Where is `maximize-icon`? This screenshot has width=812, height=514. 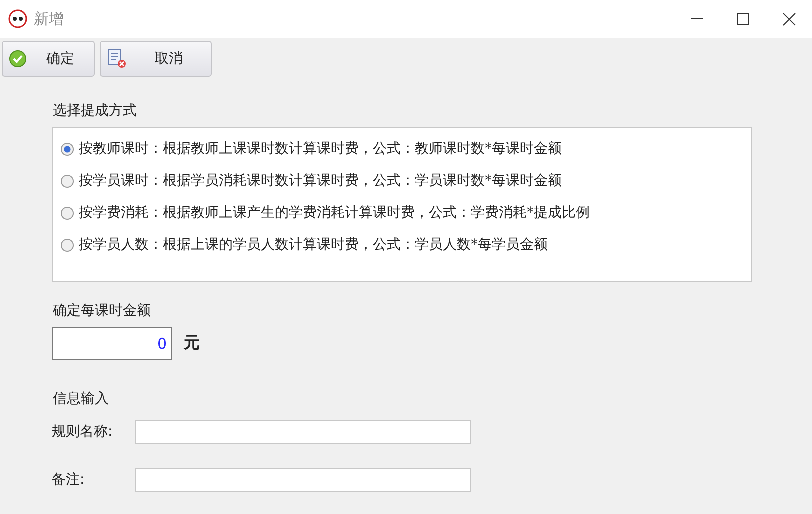
maximize-icon is located at coordinates (743, 19).